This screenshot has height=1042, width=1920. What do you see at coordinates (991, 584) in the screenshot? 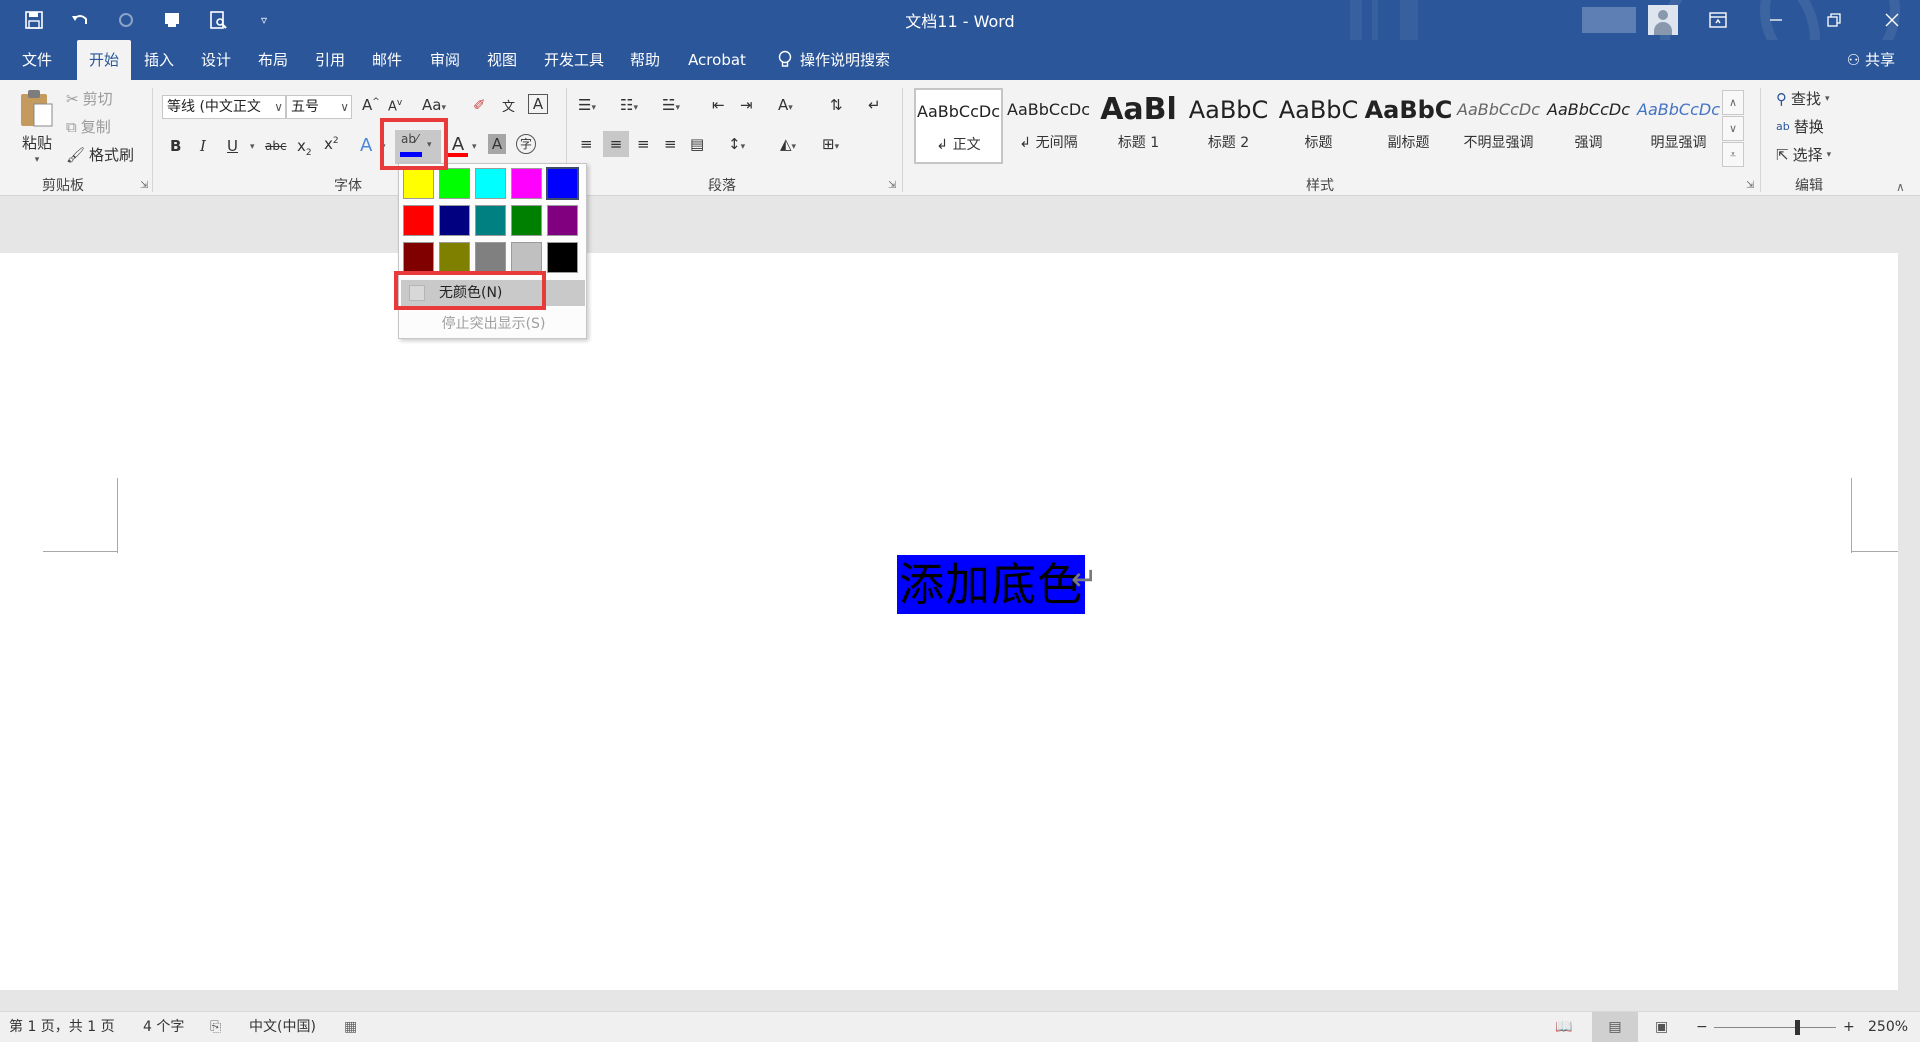
I see `highlighted-text: 添加底色` at bounding box center [991, 584].